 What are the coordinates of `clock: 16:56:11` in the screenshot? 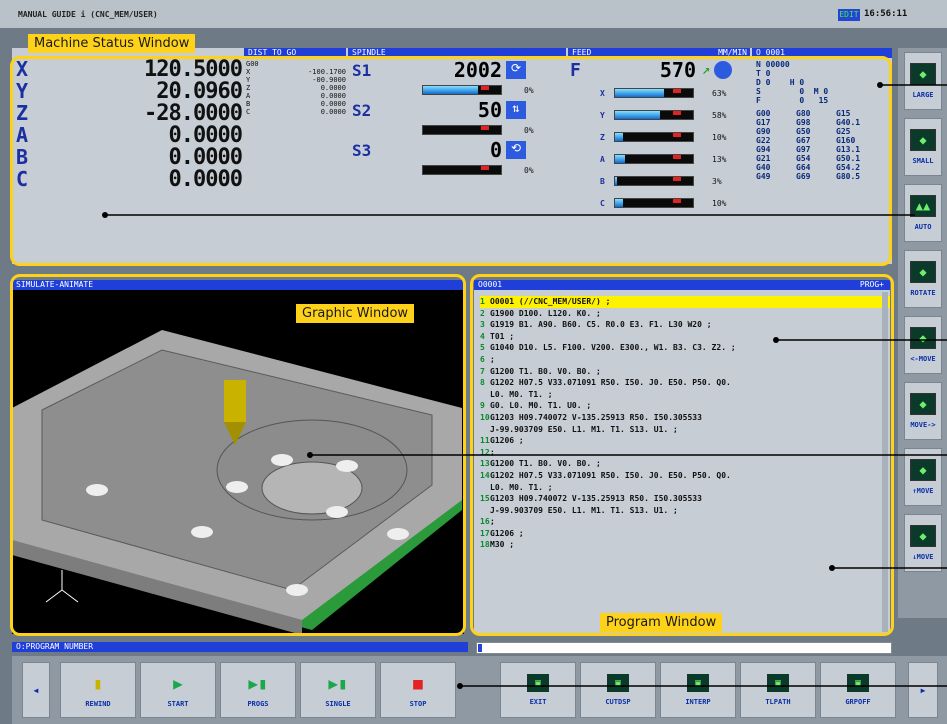 It's located at (886, 14).